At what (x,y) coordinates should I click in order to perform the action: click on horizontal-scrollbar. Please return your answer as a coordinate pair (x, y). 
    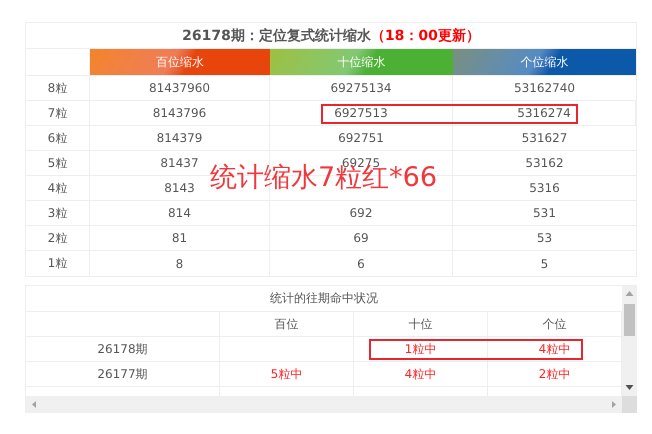
    Looking at the image, I should click on (324, 404).